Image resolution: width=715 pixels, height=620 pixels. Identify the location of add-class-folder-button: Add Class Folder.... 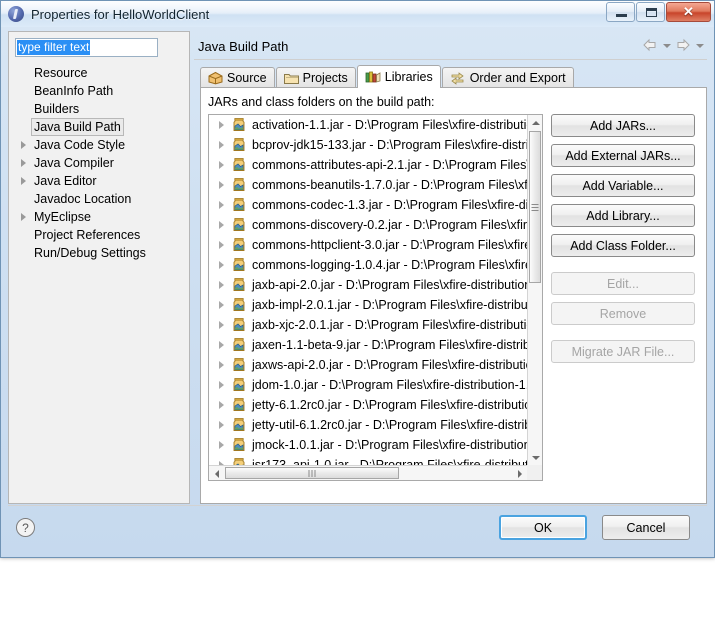
(623, 245).